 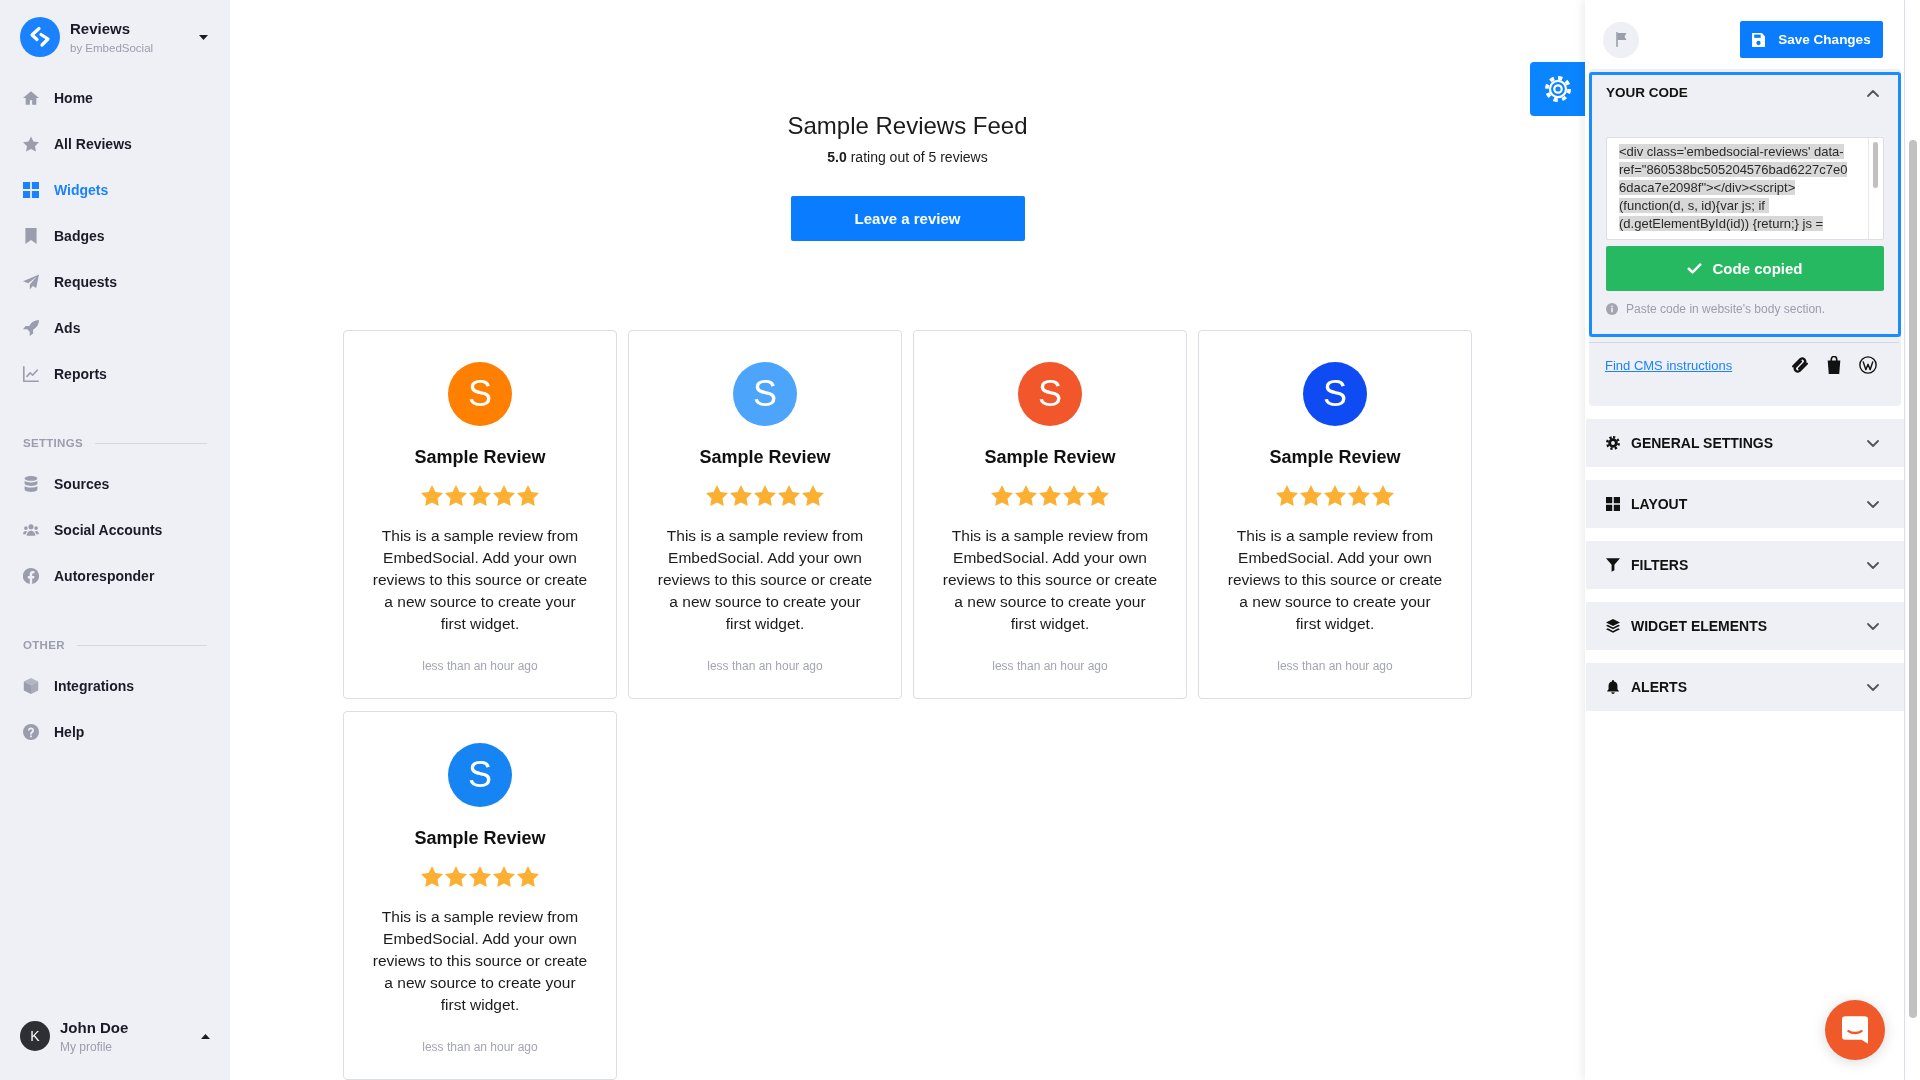 What do you see at coordinates (1695, 268) in the screenshot?
I see `check-icon` at bounding box center [1695, 268].